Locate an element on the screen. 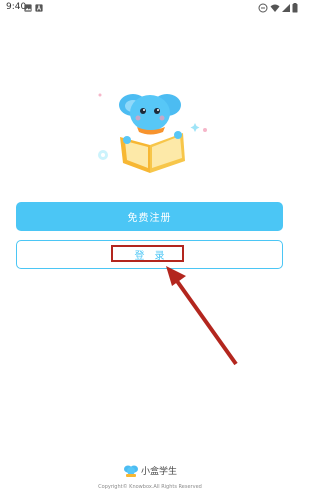  image-icon is located at coordinates (28, 8).